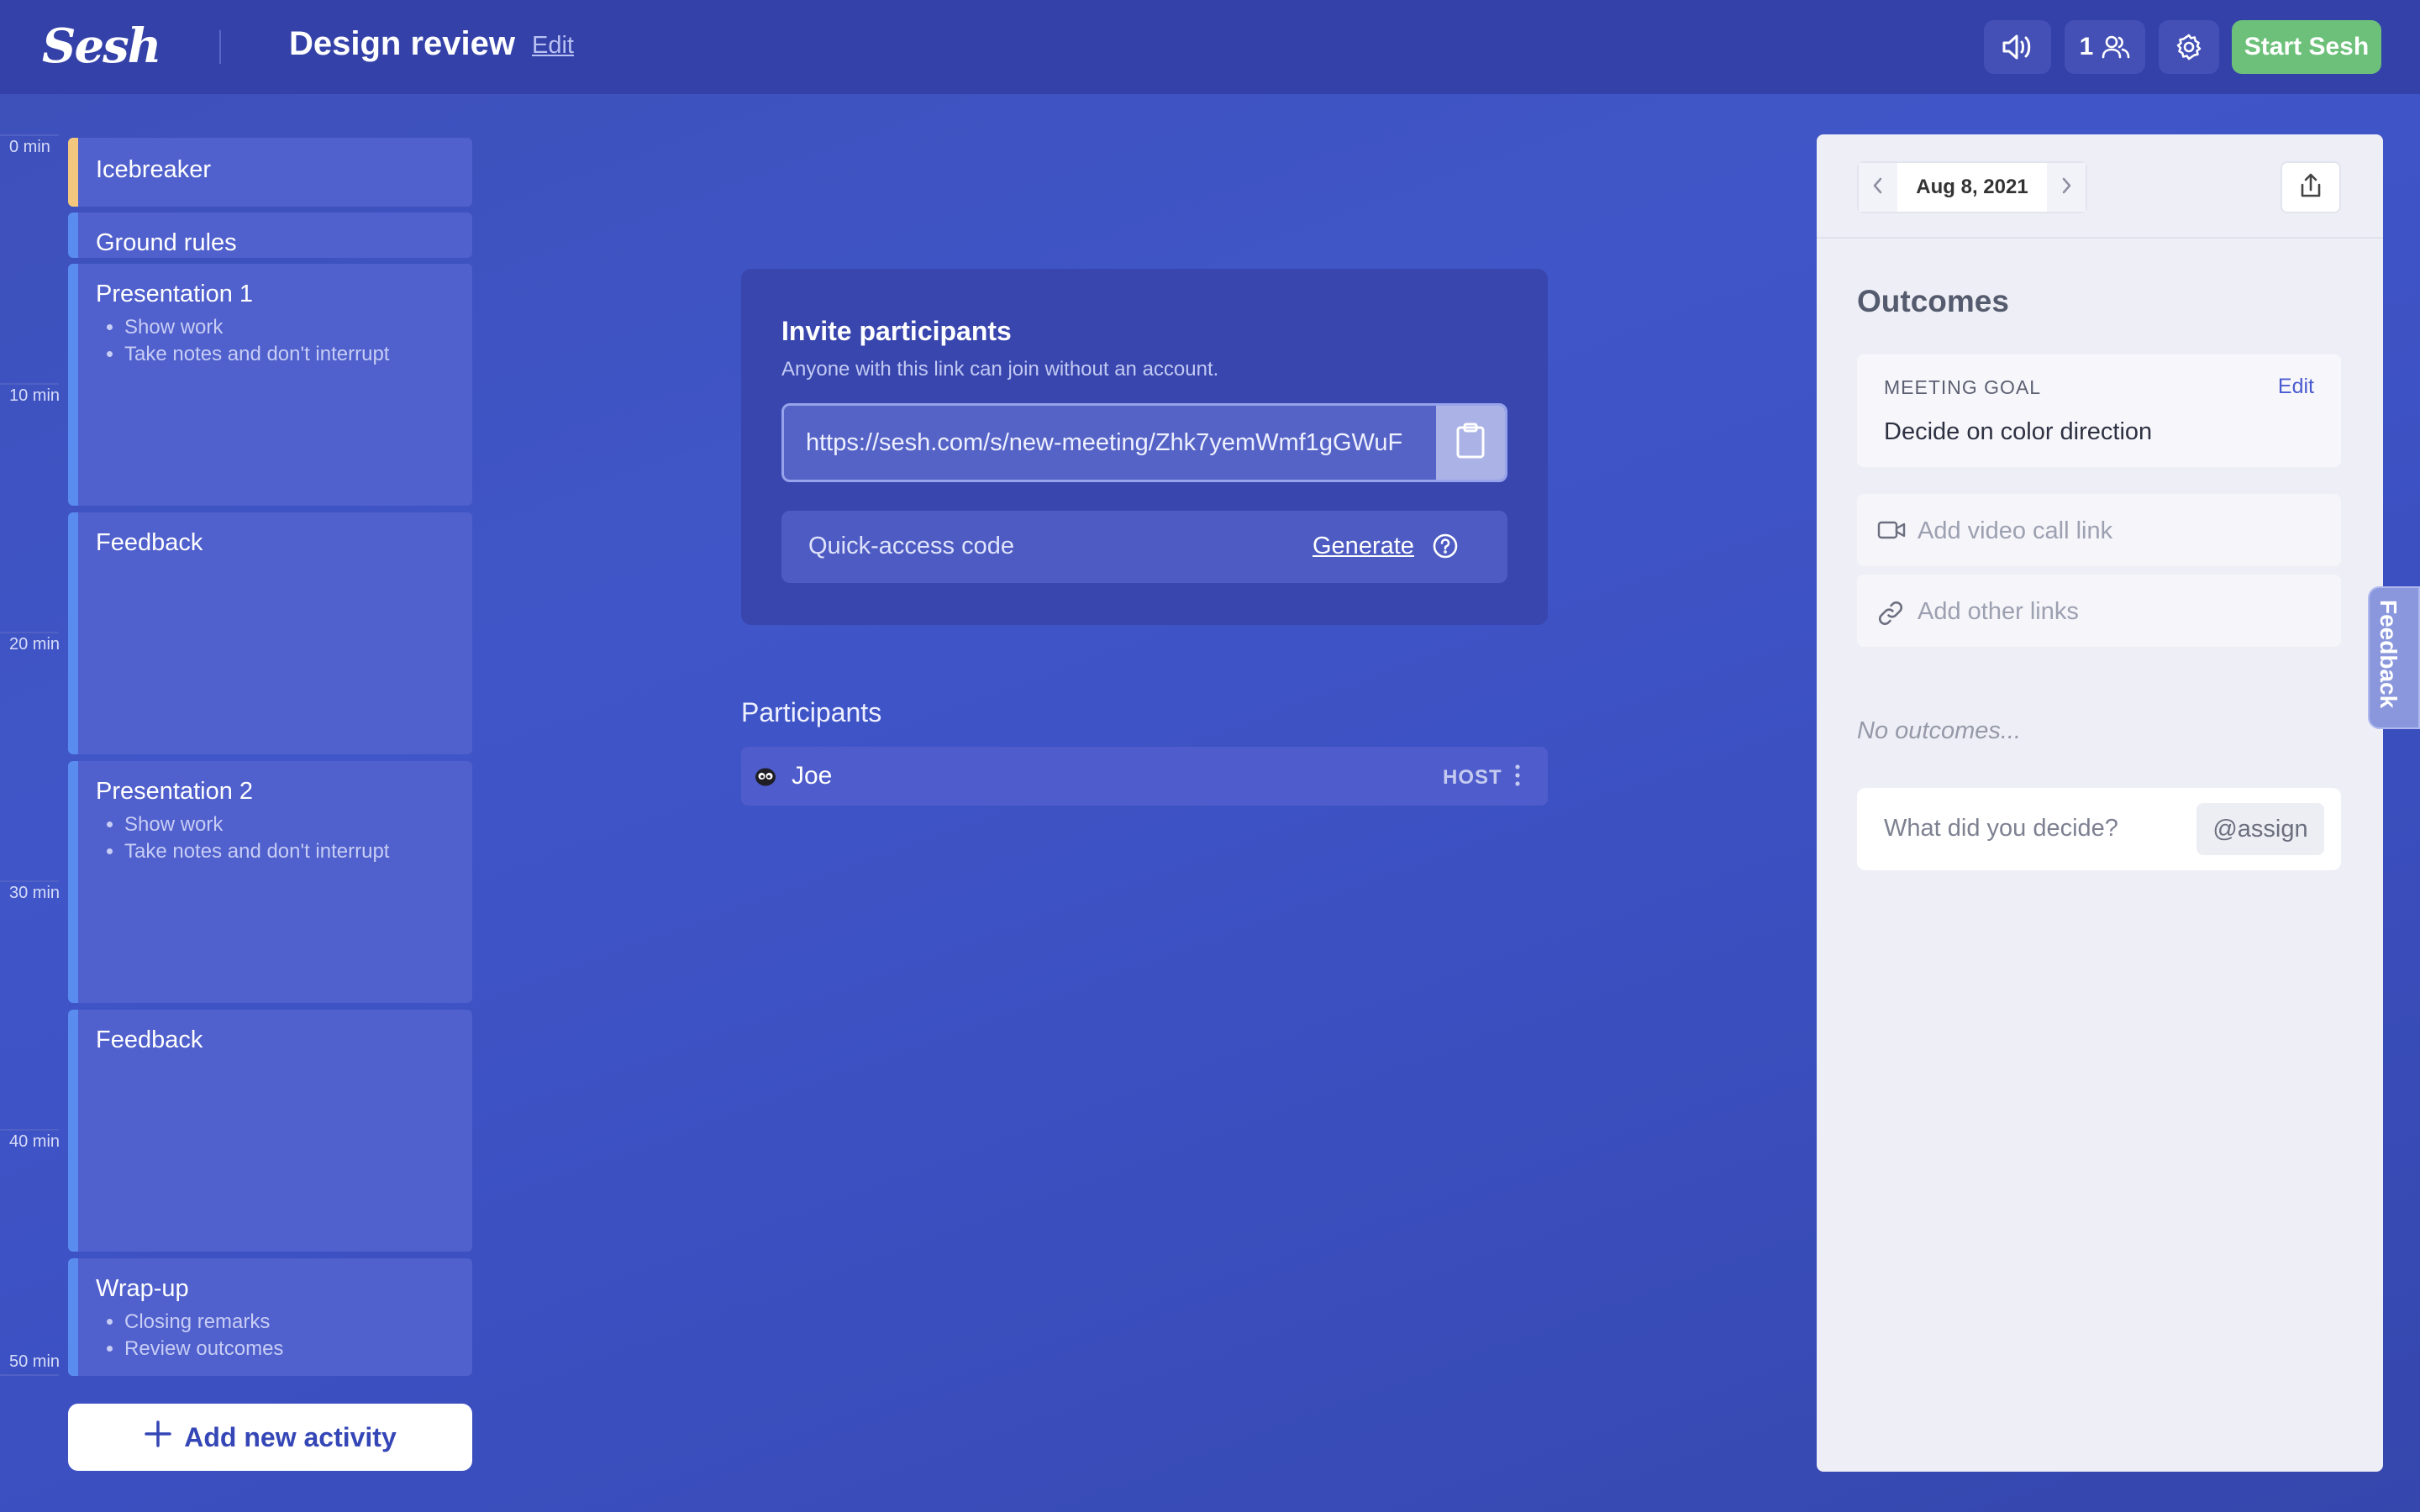 Image resolution: width=2420 pixels, height=1512 pixels. What do you see at coordinates (1144, 776) in the screenshot?
I see `participant-row: Joe HOST` at bounding box center [1144, 776].